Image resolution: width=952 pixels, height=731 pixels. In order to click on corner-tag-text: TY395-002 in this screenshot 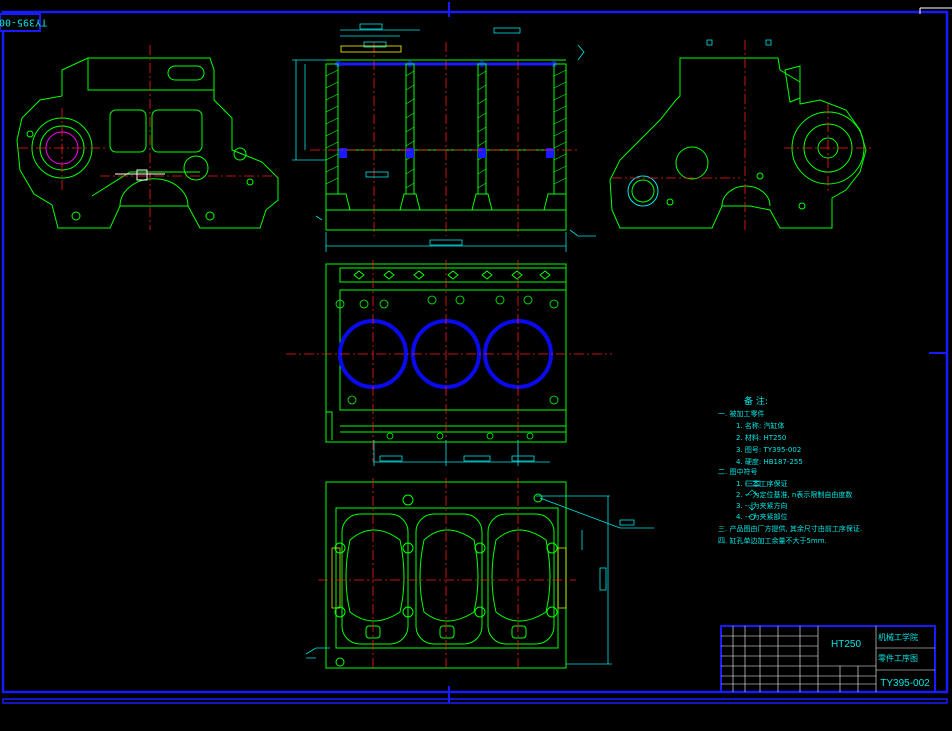, I will do `click(23, 22)`.